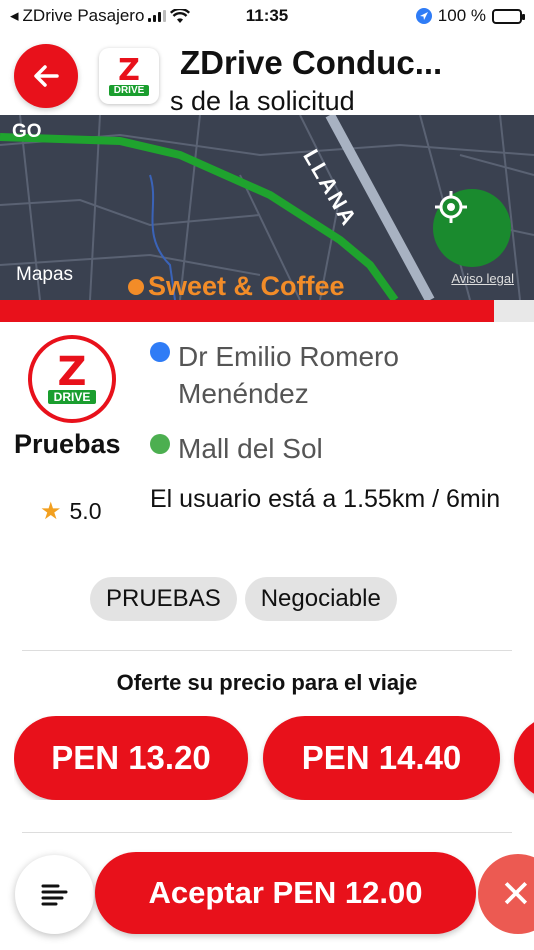  I want to click on maps-attribution: Mapas, so click(45, 274).